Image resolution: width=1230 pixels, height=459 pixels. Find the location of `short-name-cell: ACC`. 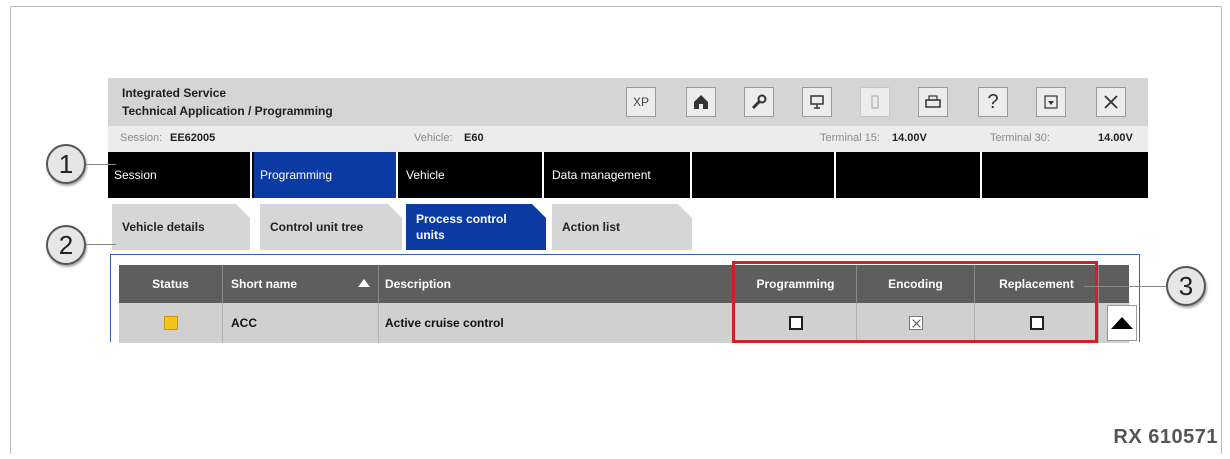

short-name-cell: ACC is located at coordinates (301, 323).